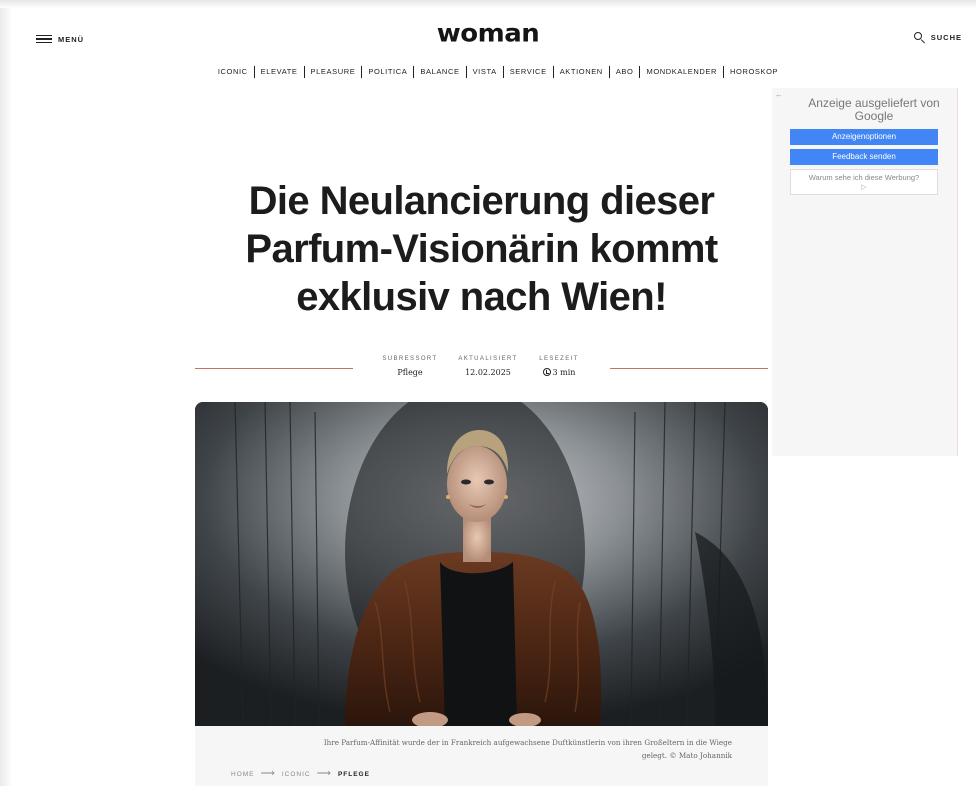 This screenshot has height=786, width=976. I want to click on page-shadow-left, so click(6, 393).